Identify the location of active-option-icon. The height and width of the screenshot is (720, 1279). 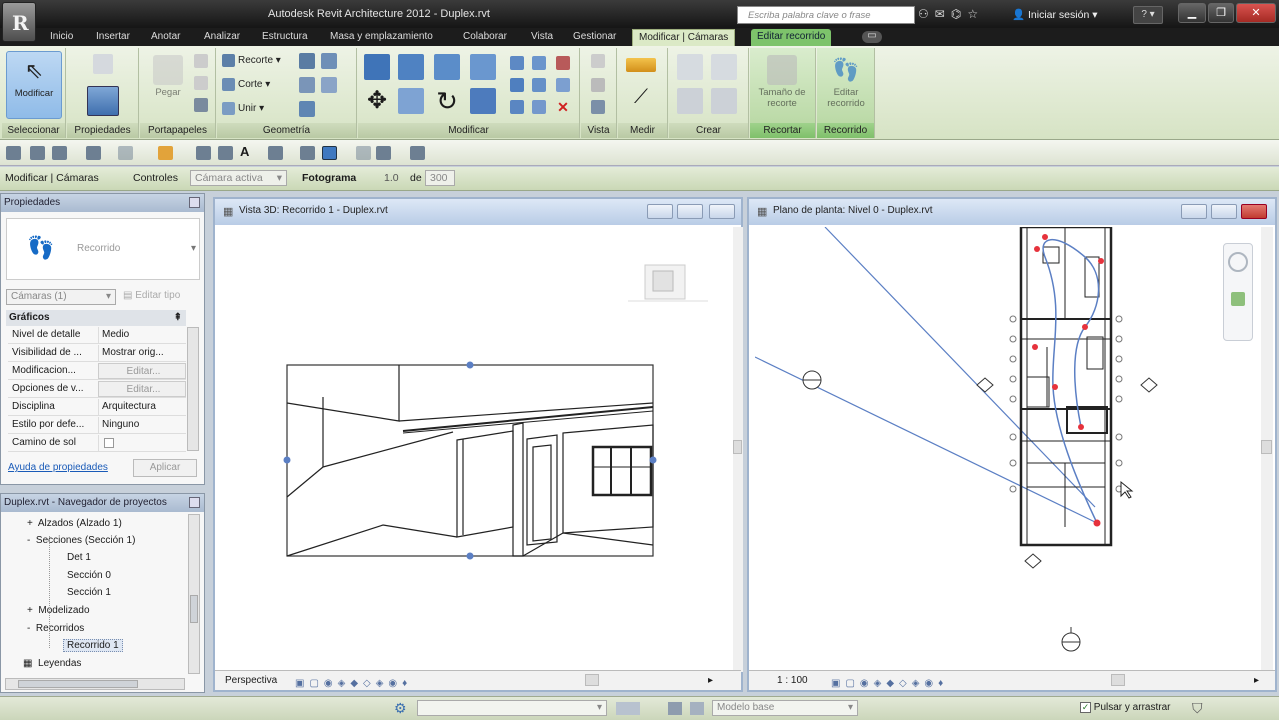
(697, 708).